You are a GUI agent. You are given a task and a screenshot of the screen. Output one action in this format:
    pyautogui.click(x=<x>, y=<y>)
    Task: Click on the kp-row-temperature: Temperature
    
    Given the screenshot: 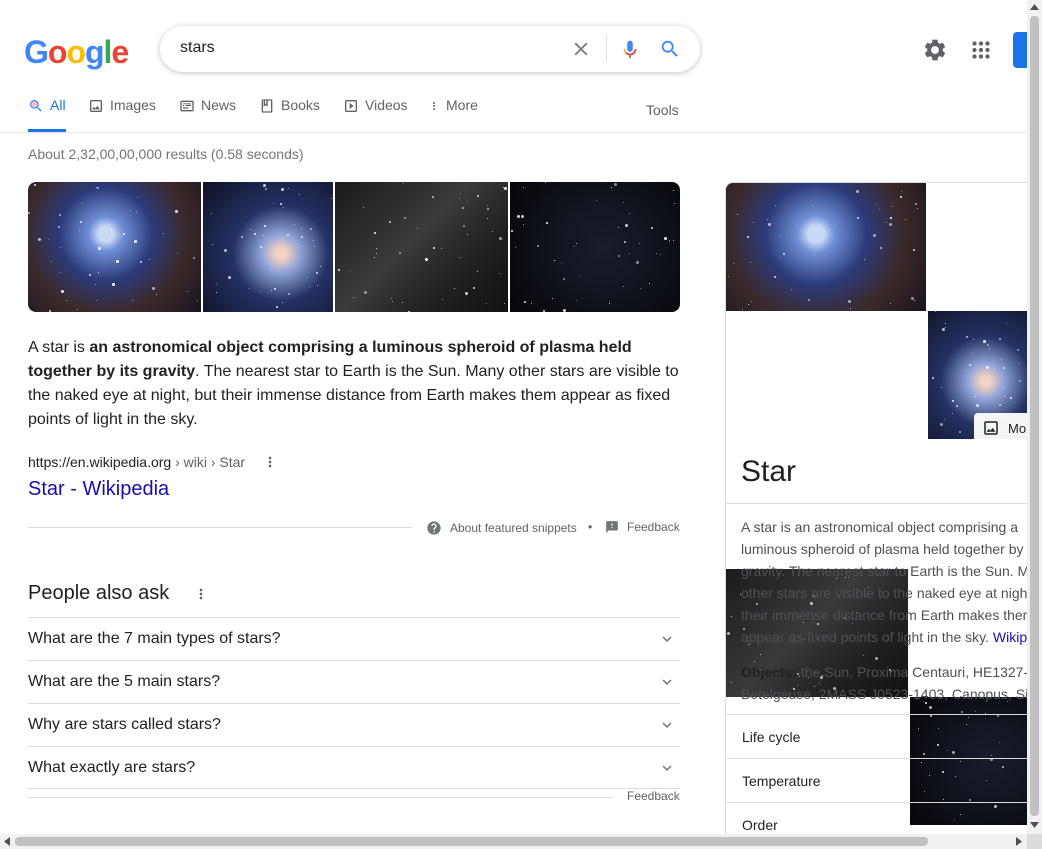 What is the action you would take?
    pyautogui.click(x=876, y=780)
    